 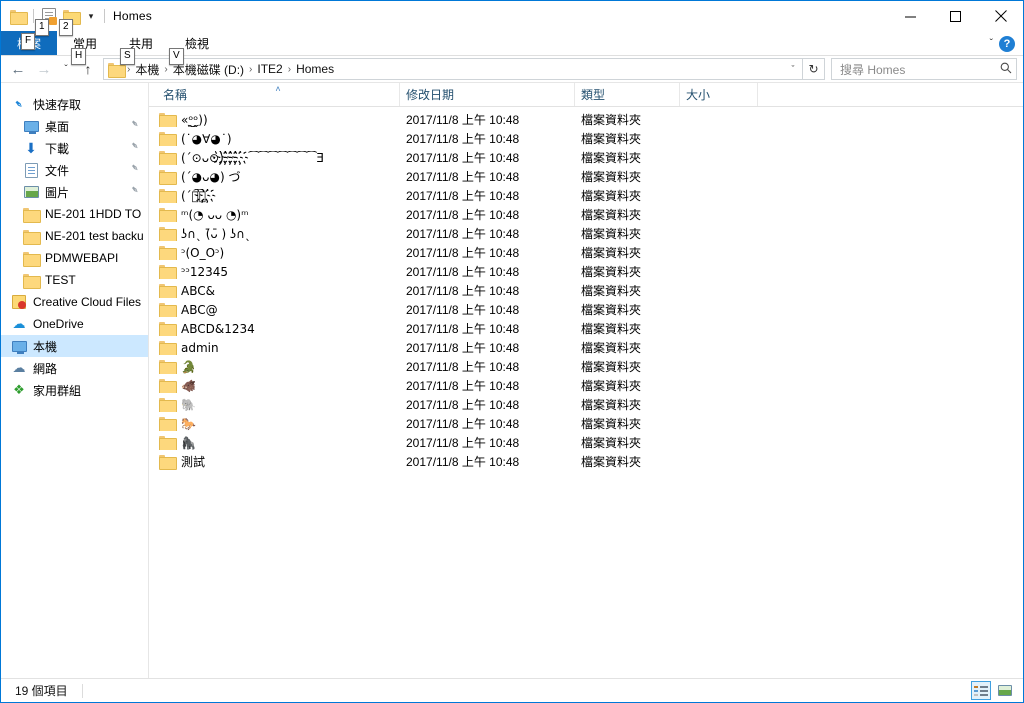 I want to click on column-header-size: 大小, so click(x=719, y=94).